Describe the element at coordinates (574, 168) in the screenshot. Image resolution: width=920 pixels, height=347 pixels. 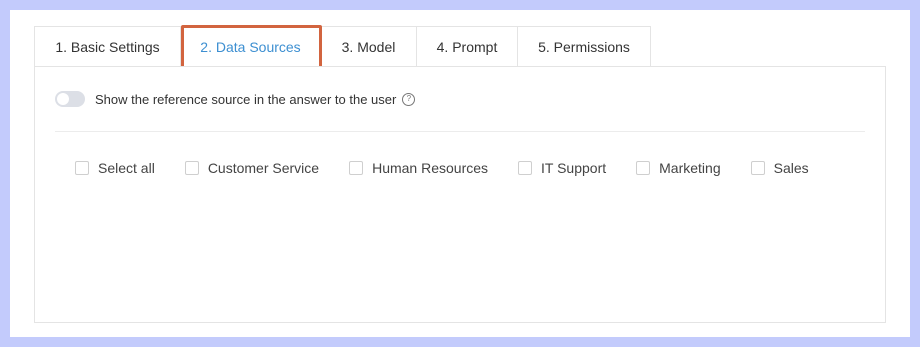
I see `checkbox-label: IT Support` at that location.